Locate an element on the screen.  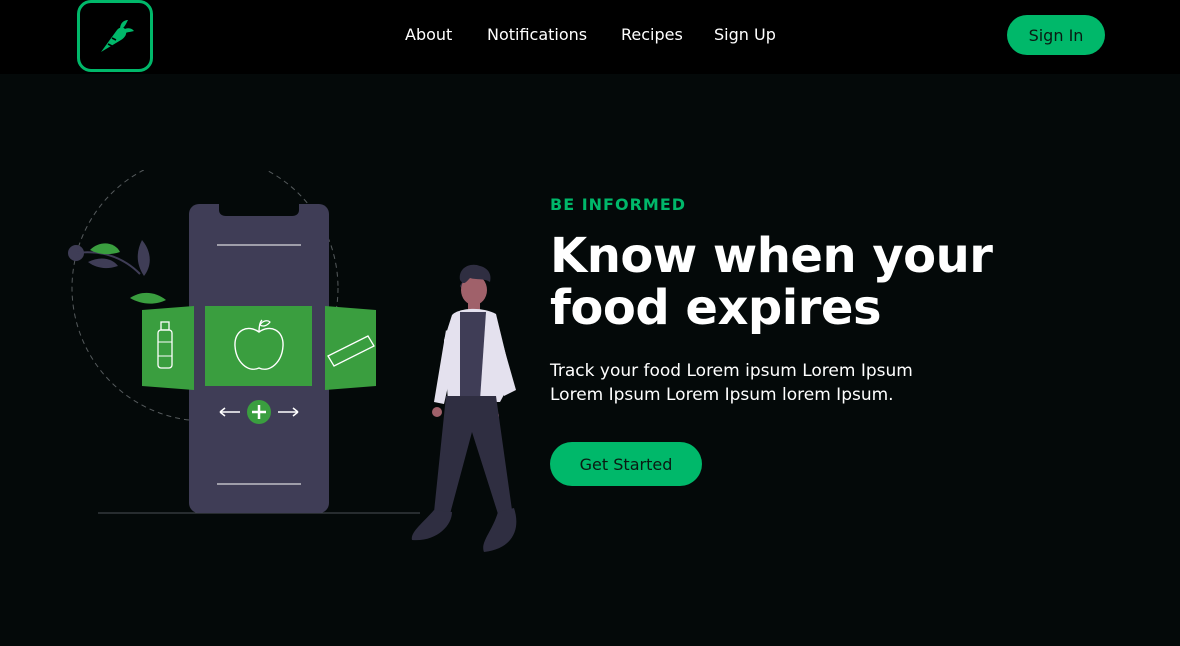
sign-in-button: Sign In is located at coordinates (1056, 35).